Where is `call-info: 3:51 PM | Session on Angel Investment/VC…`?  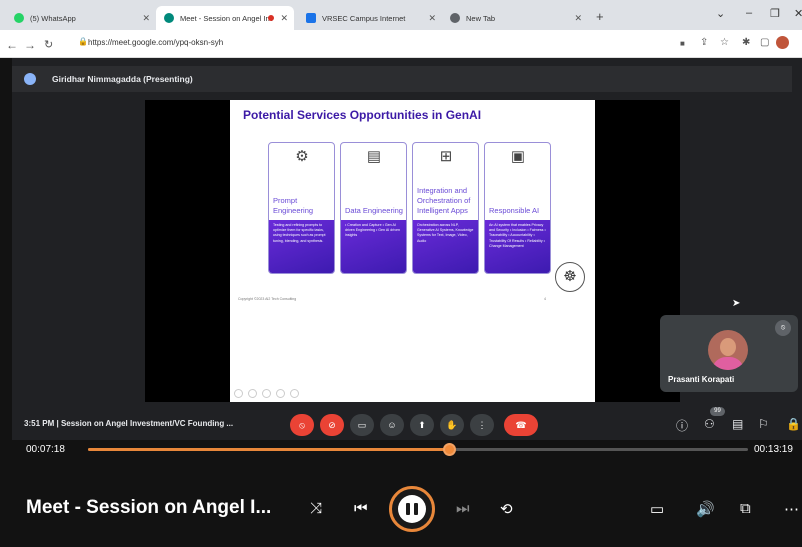
call-info: 3:51 PM | Session on Angel Investment/VC… is located at coordinates (128, 423).